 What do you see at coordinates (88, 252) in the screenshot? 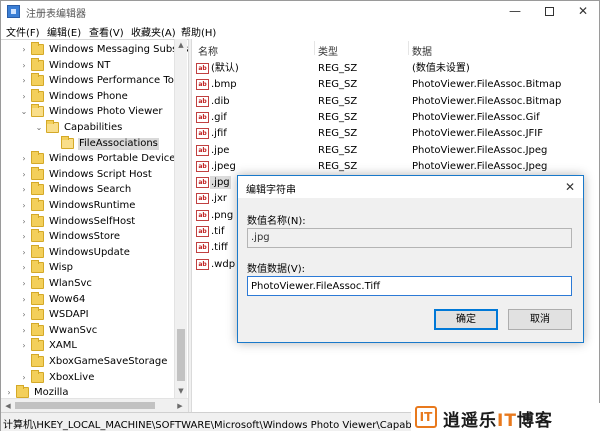
I see `tree-item: › WindowsUpdate` at bounding box center [88, 252].